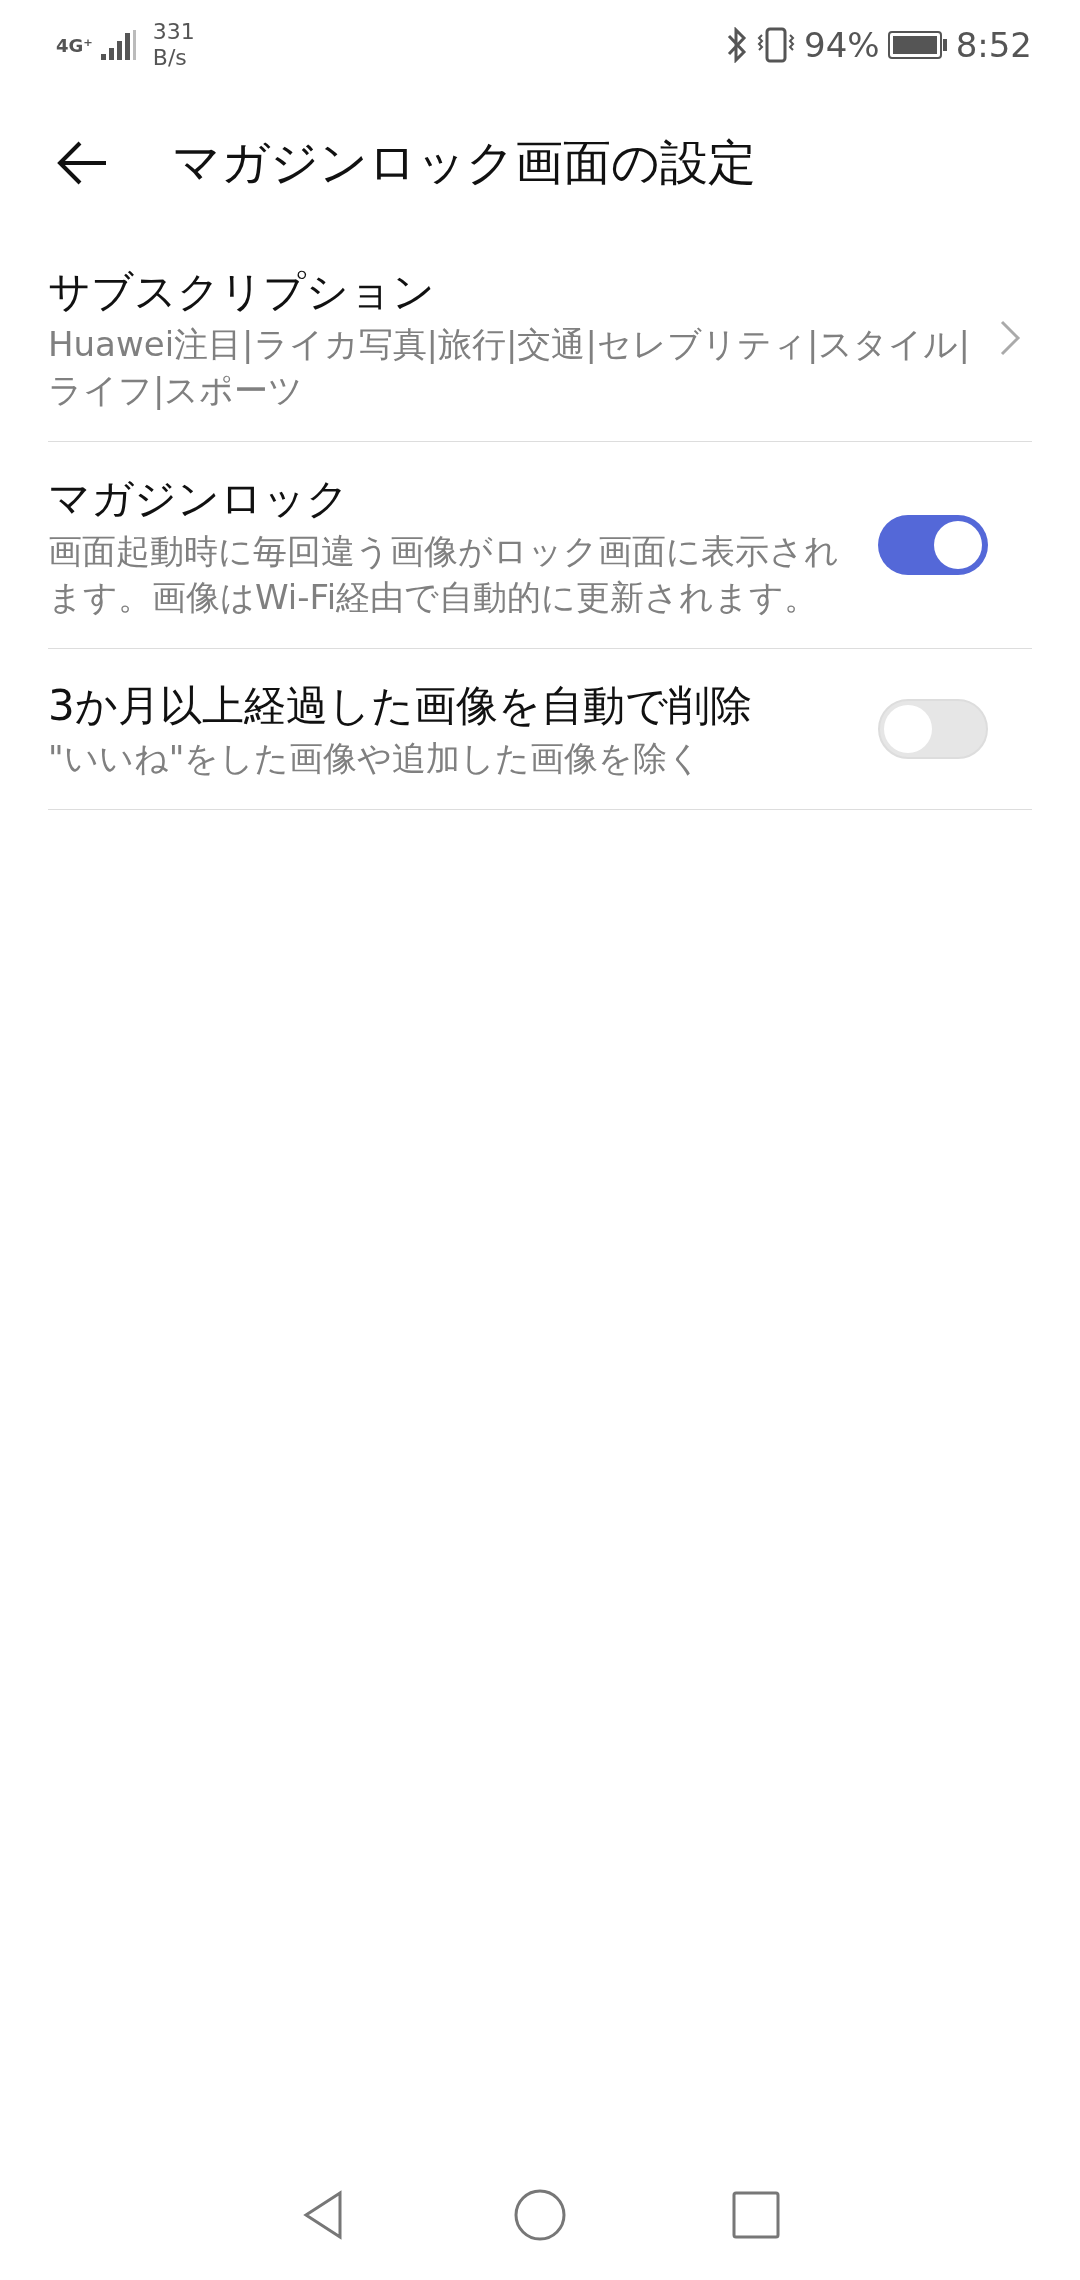 This screenshot has height=2280, width=1080. Describe the element at coordinates (170, 58) in the screenshot. I see `speed-unit: B/s` at that location.